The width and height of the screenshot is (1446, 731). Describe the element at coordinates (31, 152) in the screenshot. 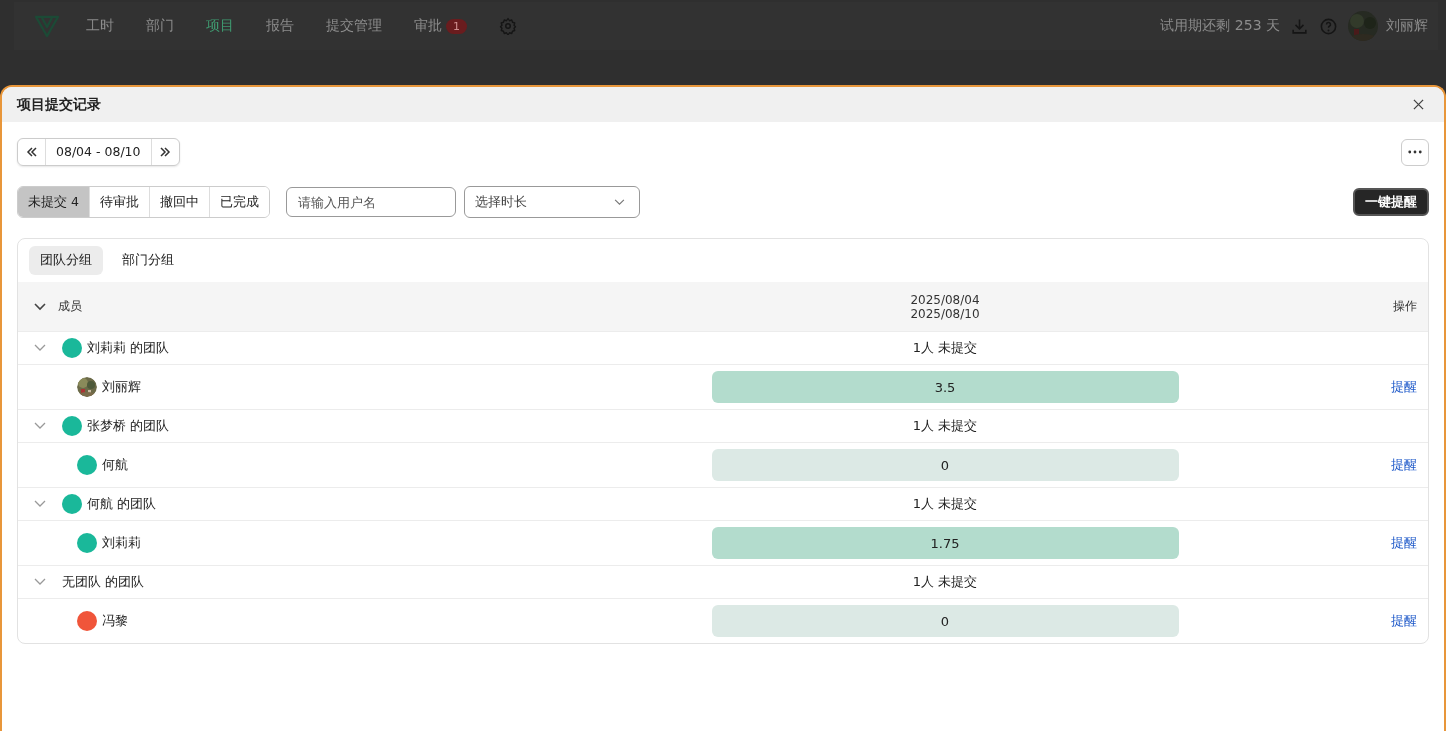

I see `double-chevron-left-icon` at that location.